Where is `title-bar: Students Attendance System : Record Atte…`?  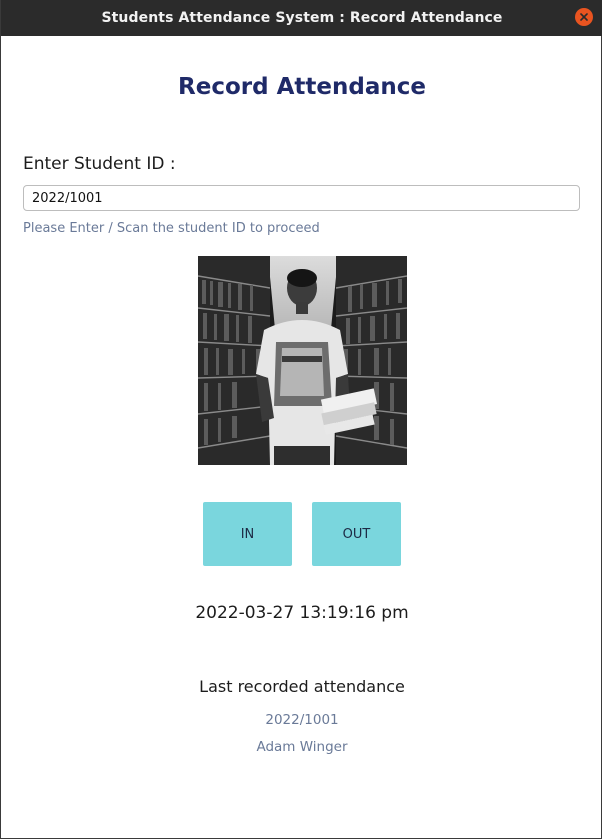 title-bar: Students Attendance System : Record Atte… is located at coordinates (301, 18).